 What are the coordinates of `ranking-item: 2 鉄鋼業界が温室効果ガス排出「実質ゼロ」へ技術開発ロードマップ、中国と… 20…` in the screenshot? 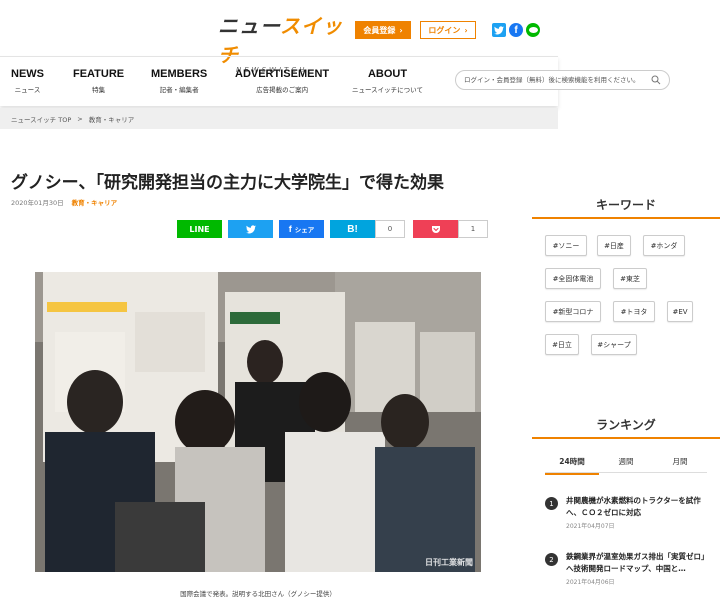 It's located at (630, 571).